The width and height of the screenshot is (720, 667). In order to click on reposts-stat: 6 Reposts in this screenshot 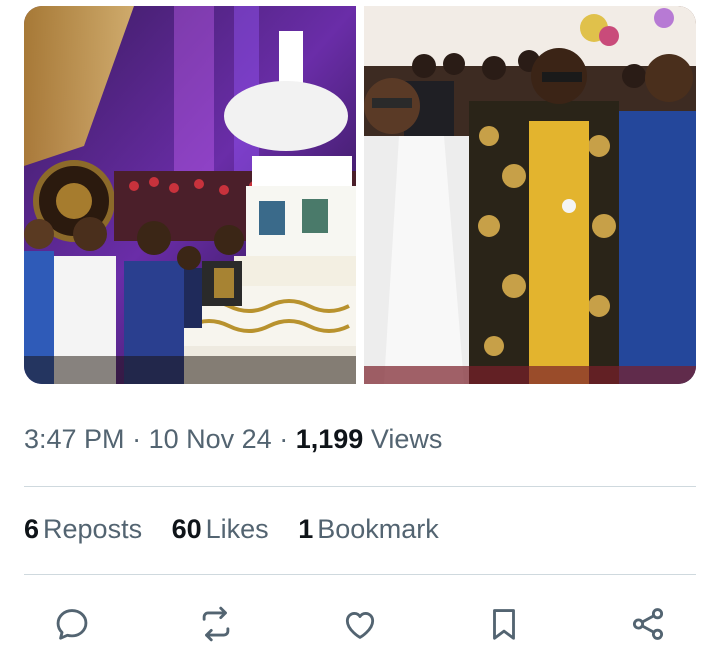, I will do `click(83, 529)`.